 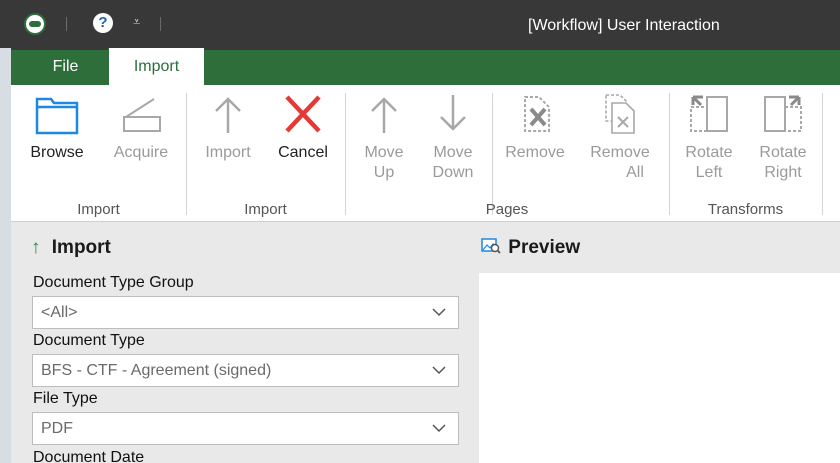 I want to click on remove-button: Remove, so click(x=535, y=143).